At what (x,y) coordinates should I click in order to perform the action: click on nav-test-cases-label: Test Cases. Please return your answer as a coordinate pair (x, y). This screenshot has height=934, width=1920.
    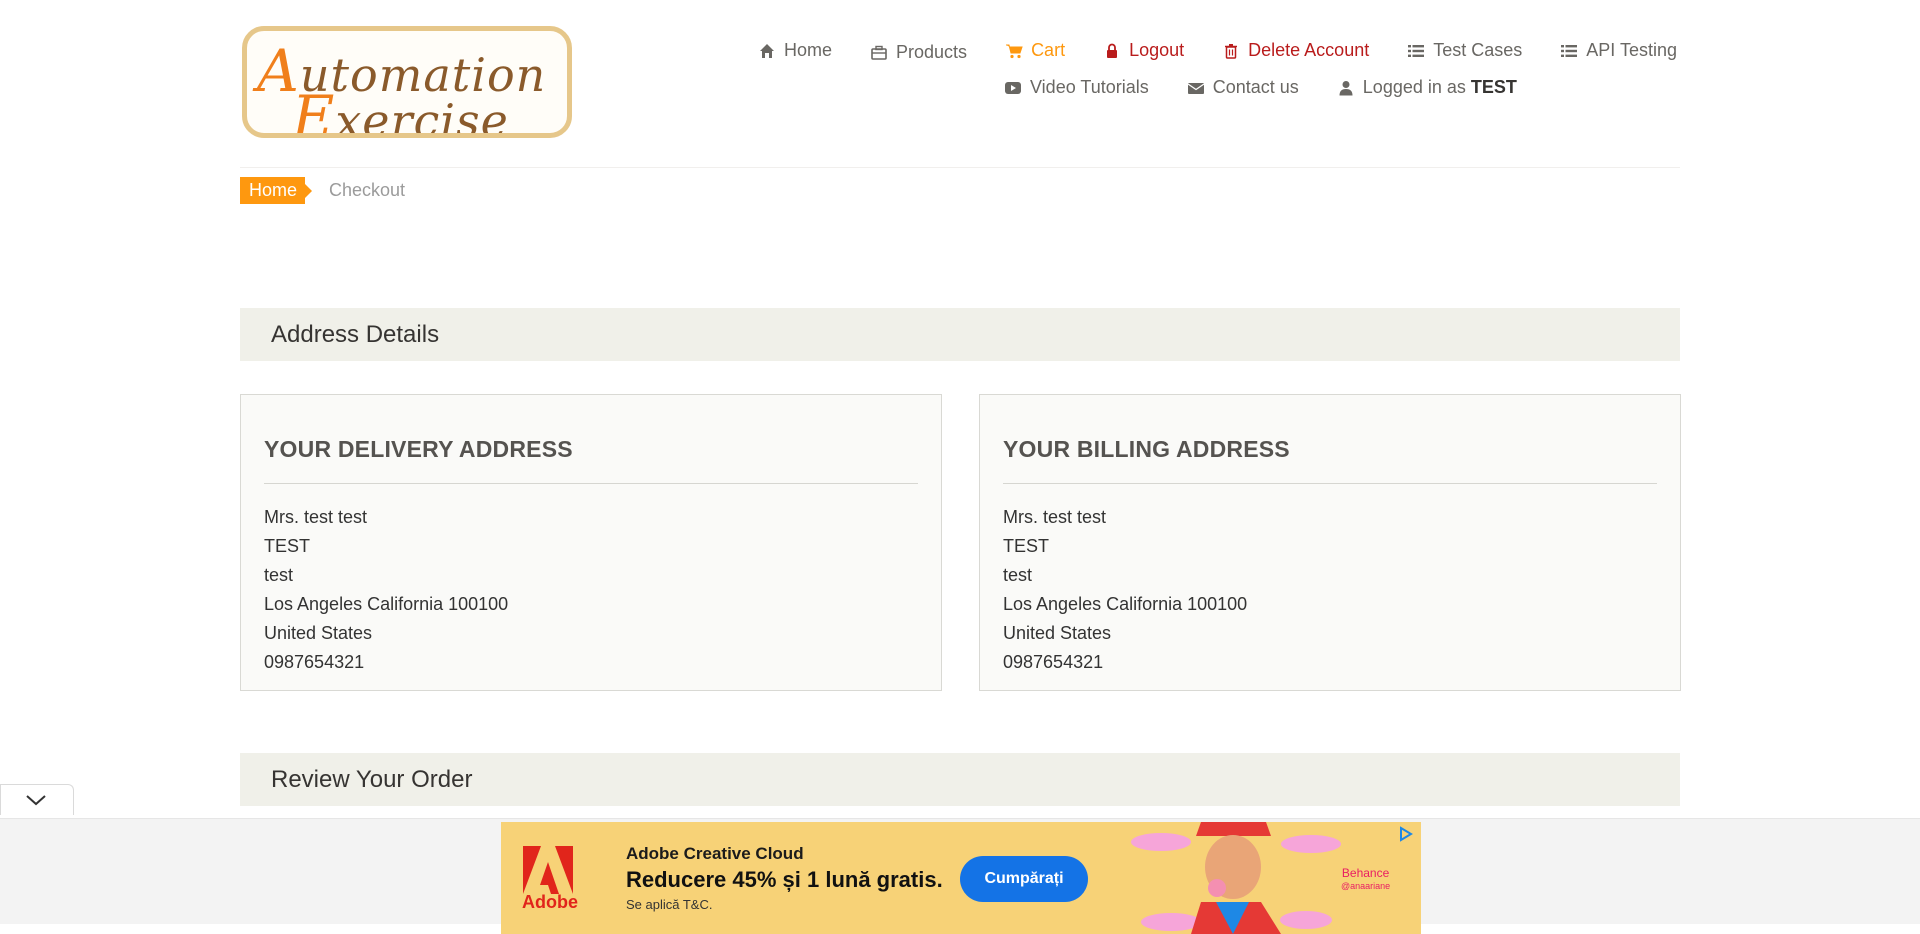
    Looking at the image, I should click on (1478, 50).